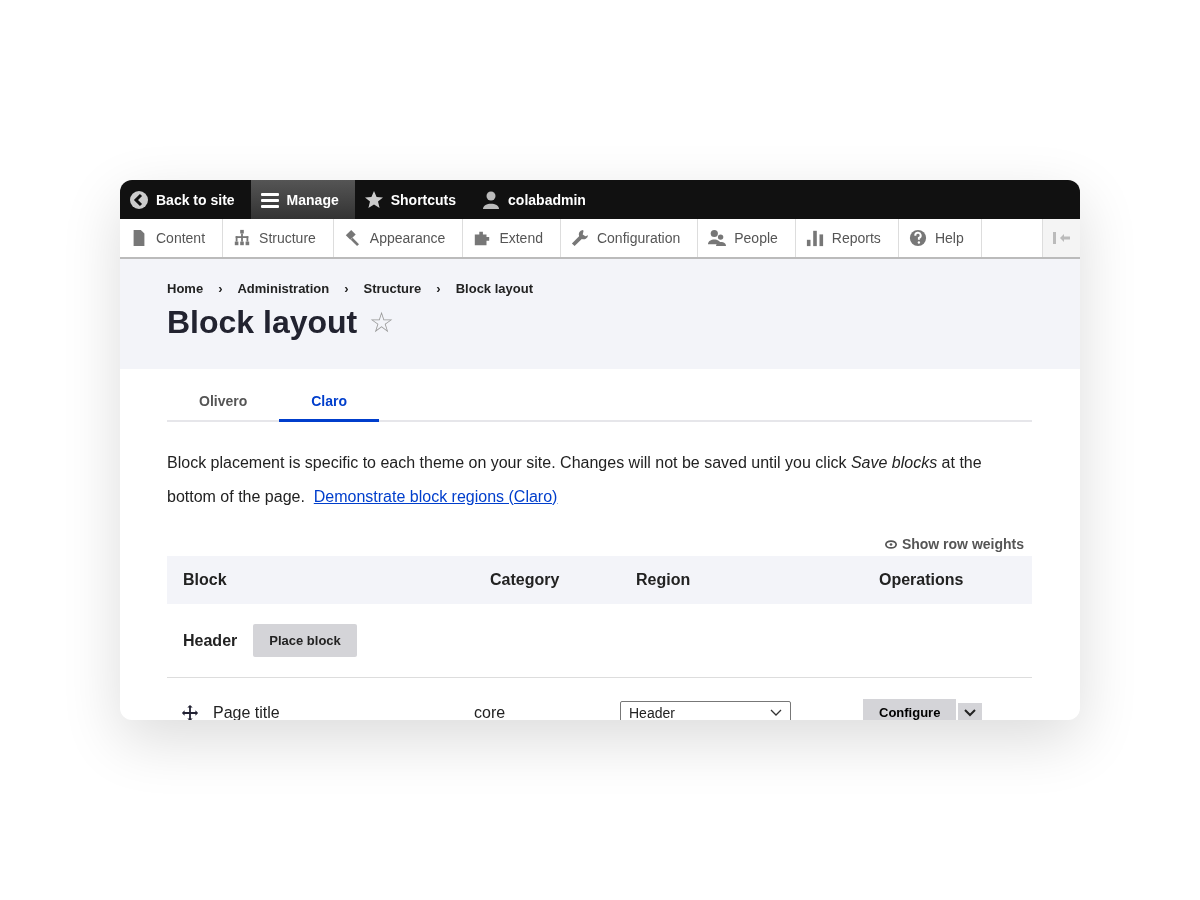 This screenshot has height=900, width=1200. Describe the element at coordinates (283, 288) in the screenshot. I see `breadcrumb-link: Administration` at that location.